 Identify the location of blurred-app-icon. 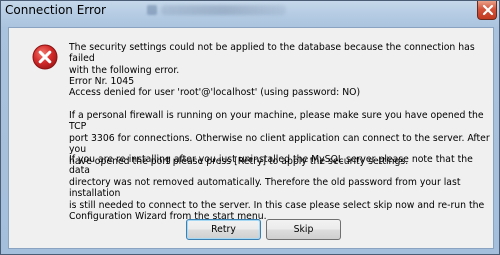
(152, 10).